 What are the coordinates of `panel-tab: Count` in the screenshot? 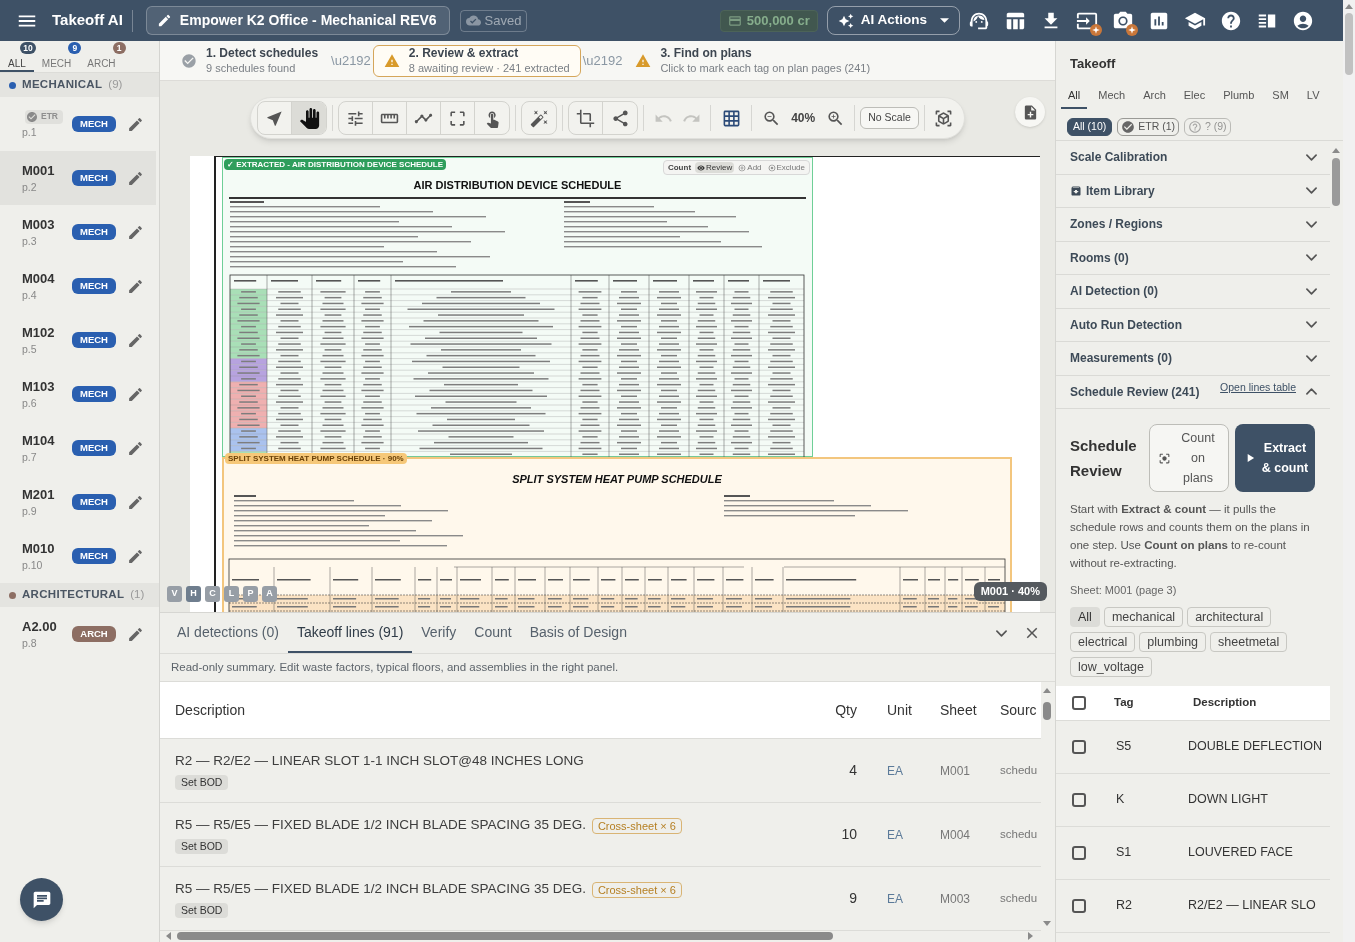 It's located at (493, 633).